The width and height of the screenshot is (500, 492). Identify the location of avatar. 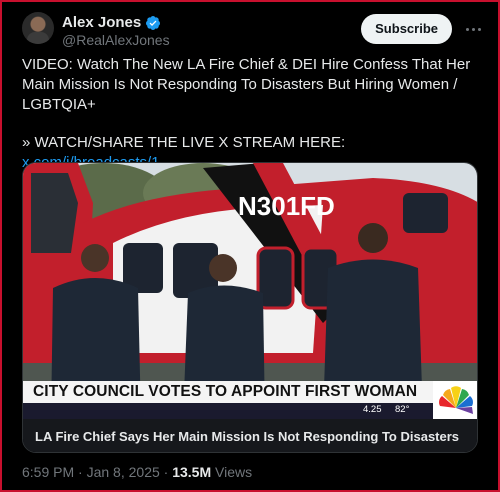
(38, 28).